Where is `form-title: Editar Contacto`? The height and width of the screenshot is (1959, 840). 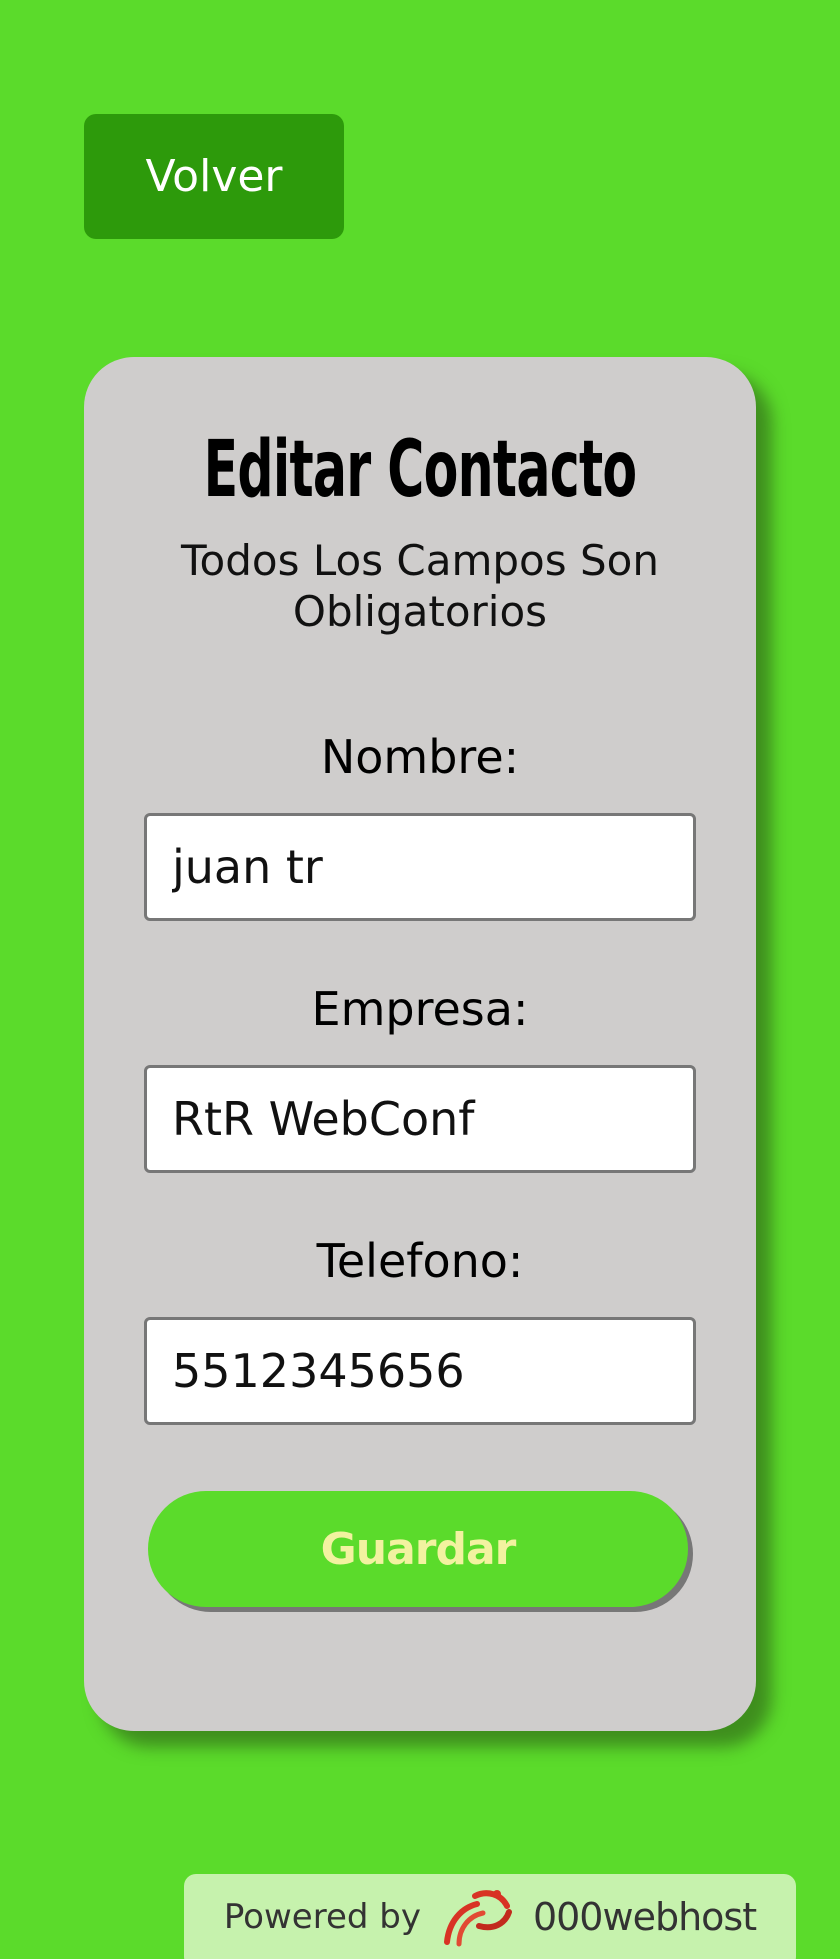
form-title: Editar Contacto is located at coordinates (420, 470).